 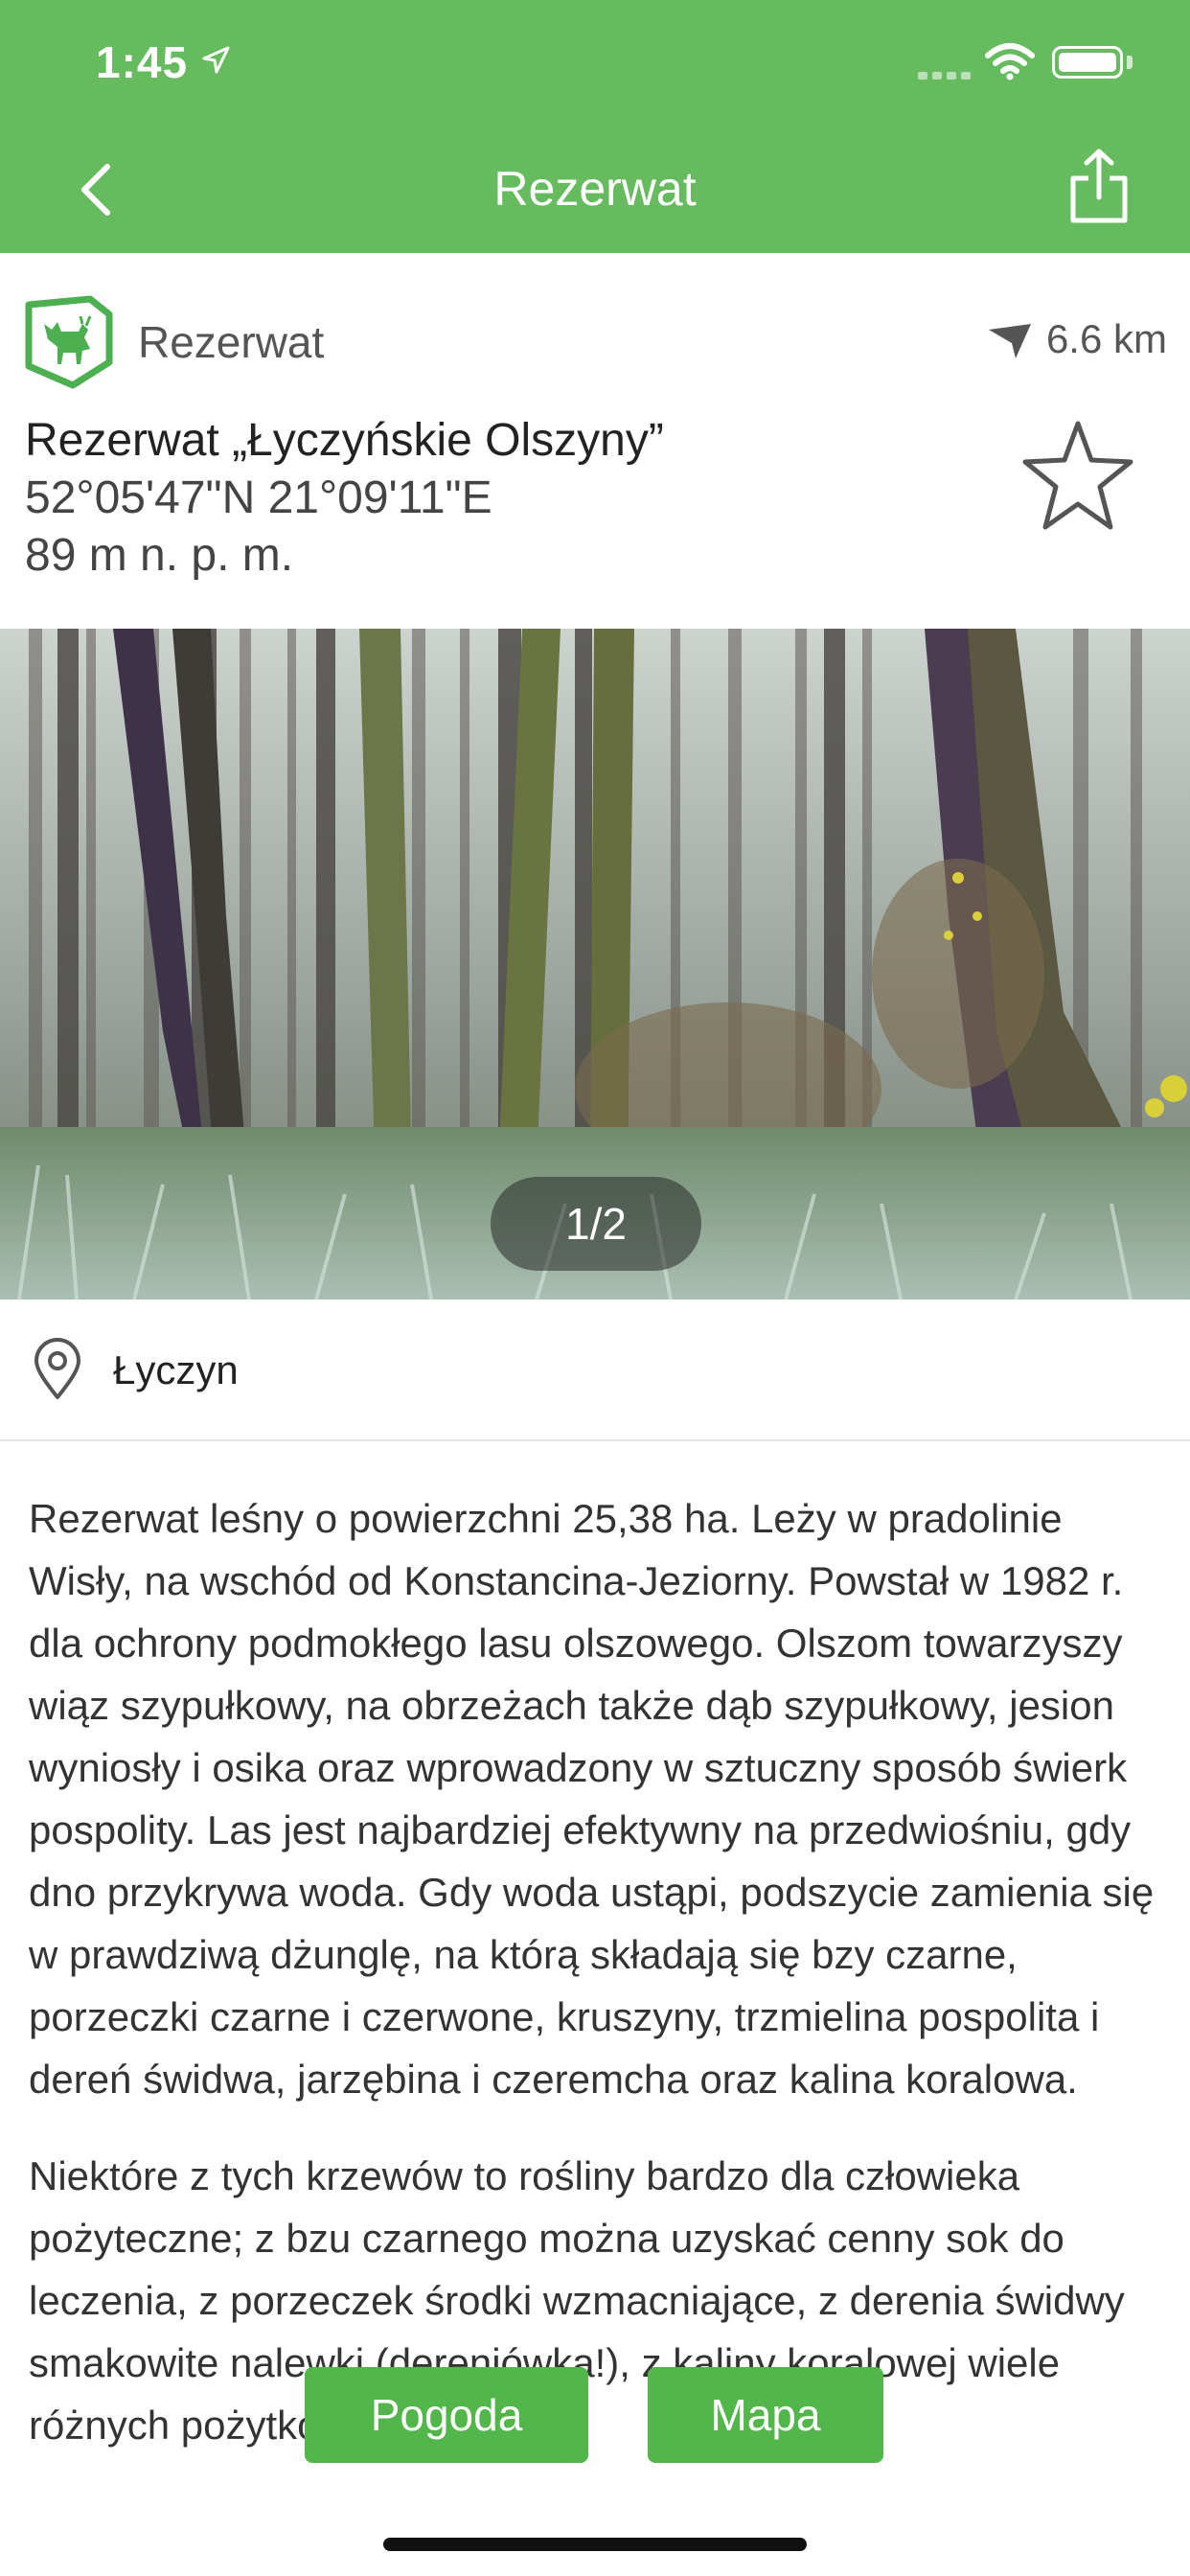 What do you see at coordinates (69, 342) in the screenshot?
I see `reserve-deer-icon` at bounding box center [69, 342].